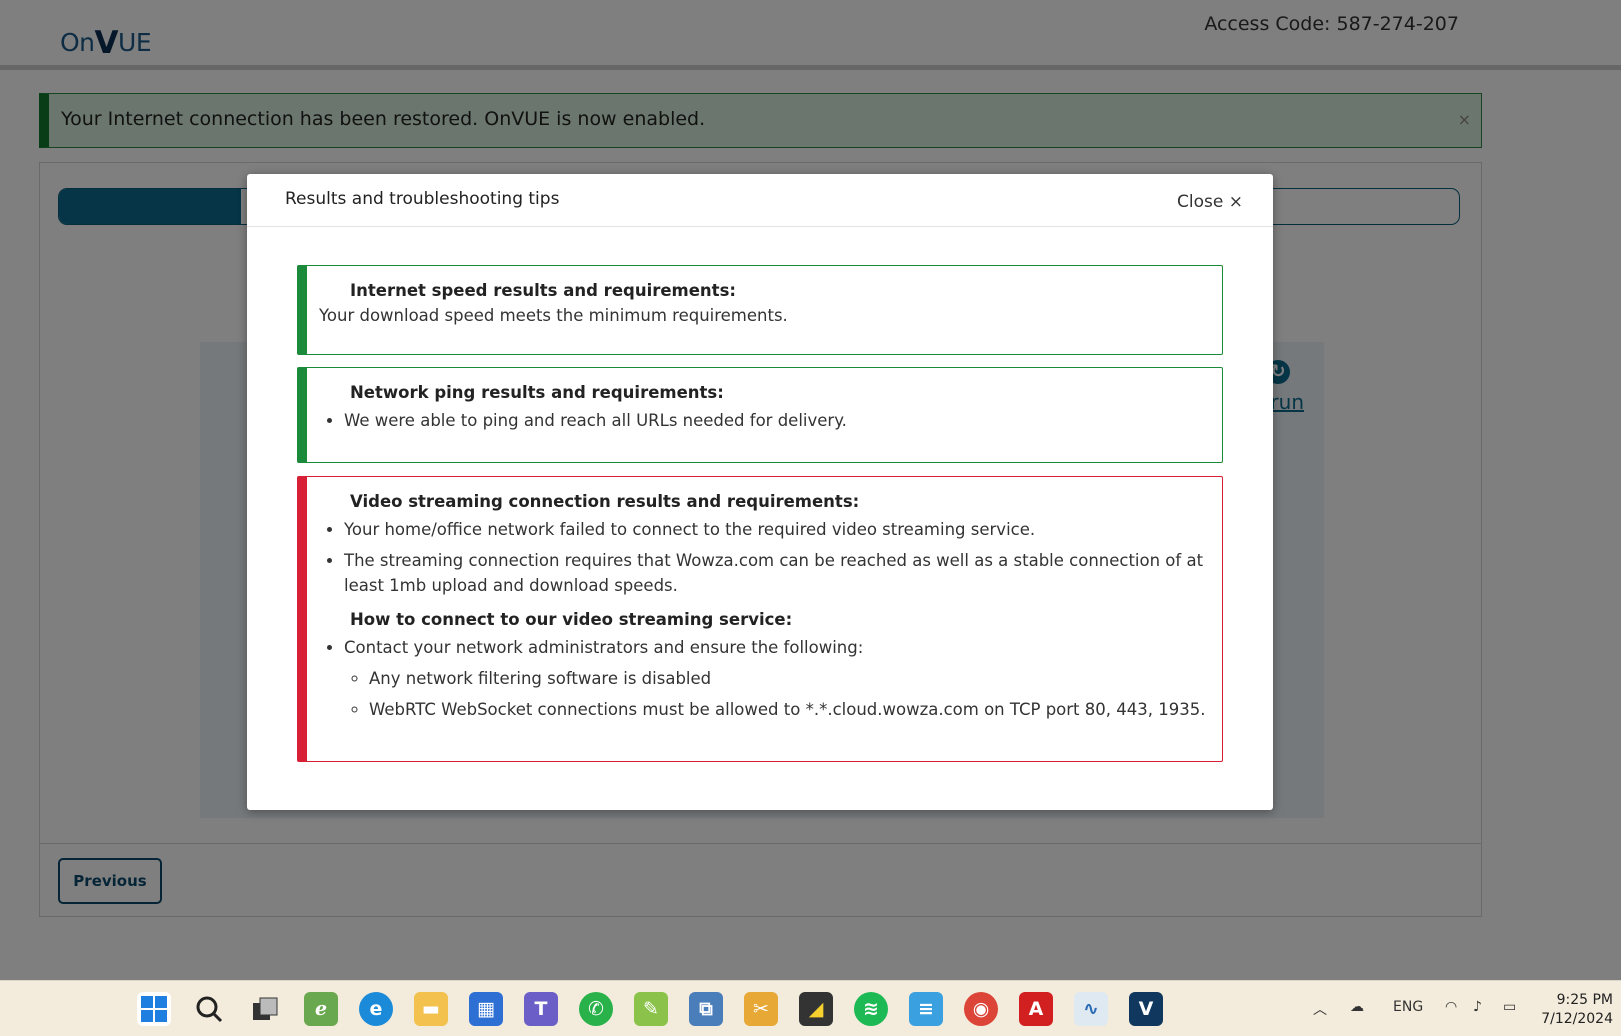 This screenshot has width=1621, height=1036. What do you see at coordinates (816, 1009) in the screenshot?
I see `sticky-notes-icon: ◢` at bounding box center [816, 1009].